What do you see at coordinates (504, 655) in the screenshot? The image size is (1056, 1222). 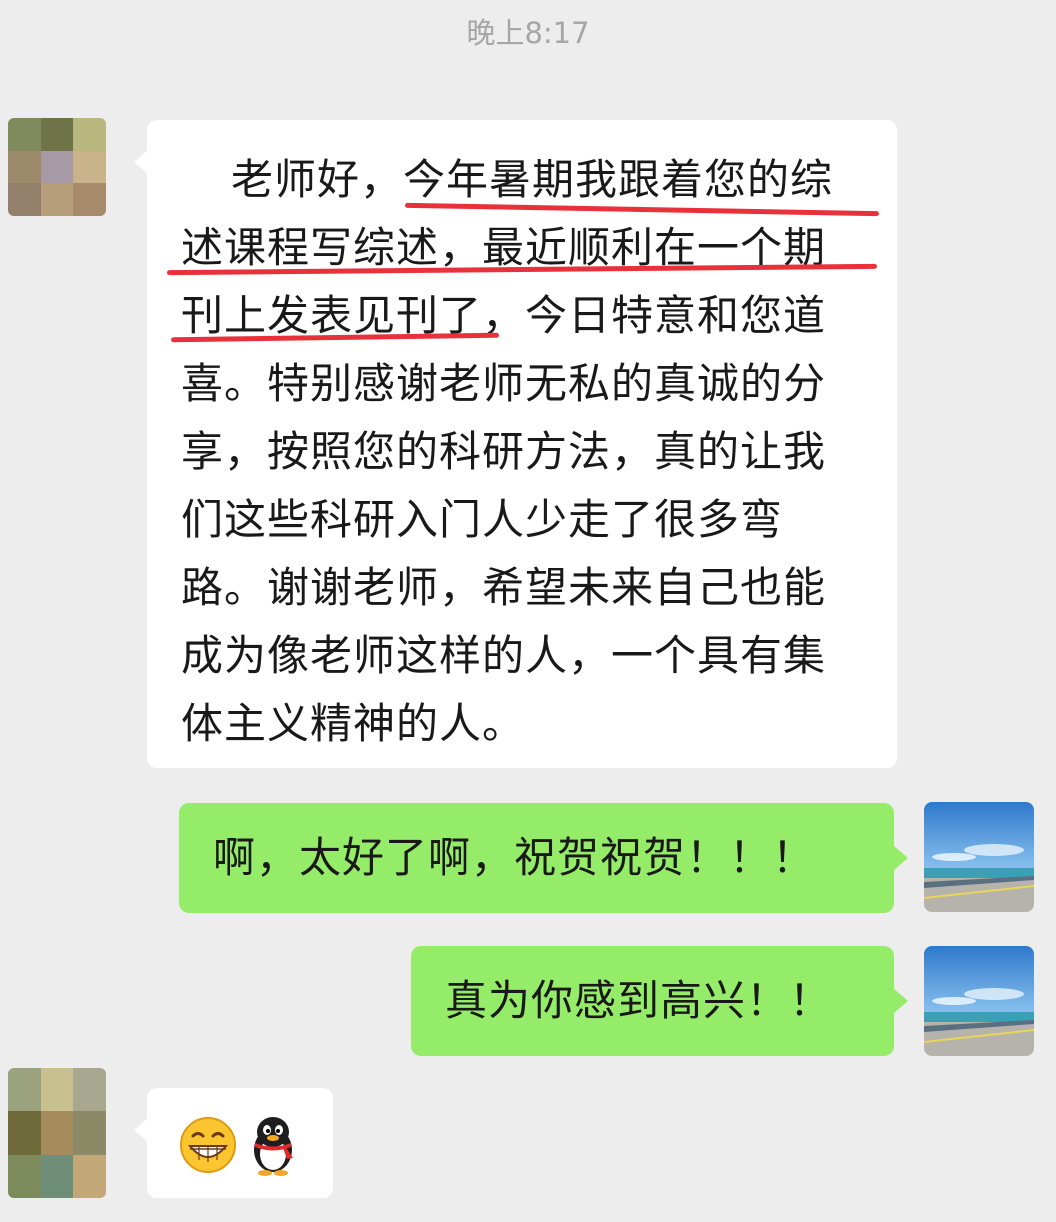 I see `message-line: 成为像老师这样的人，一个具有集` at bounding box center [504, 655].